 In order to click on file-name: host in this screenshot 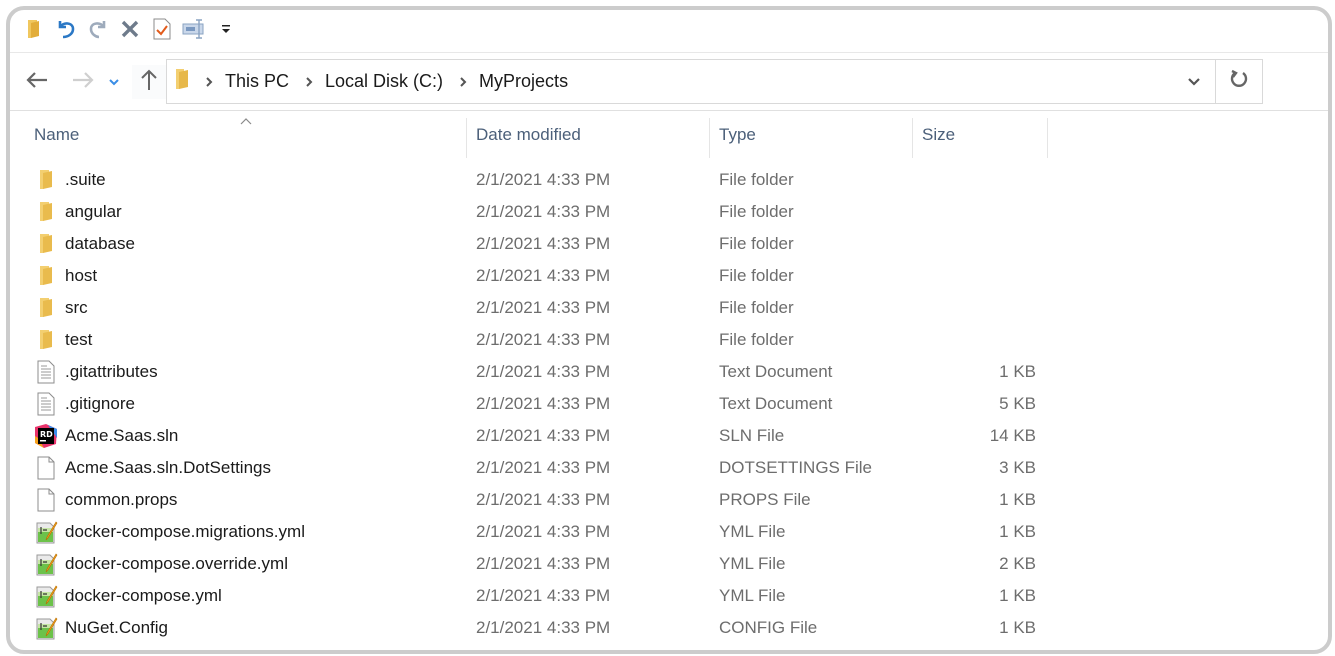, I will do `click(81, 276)`.